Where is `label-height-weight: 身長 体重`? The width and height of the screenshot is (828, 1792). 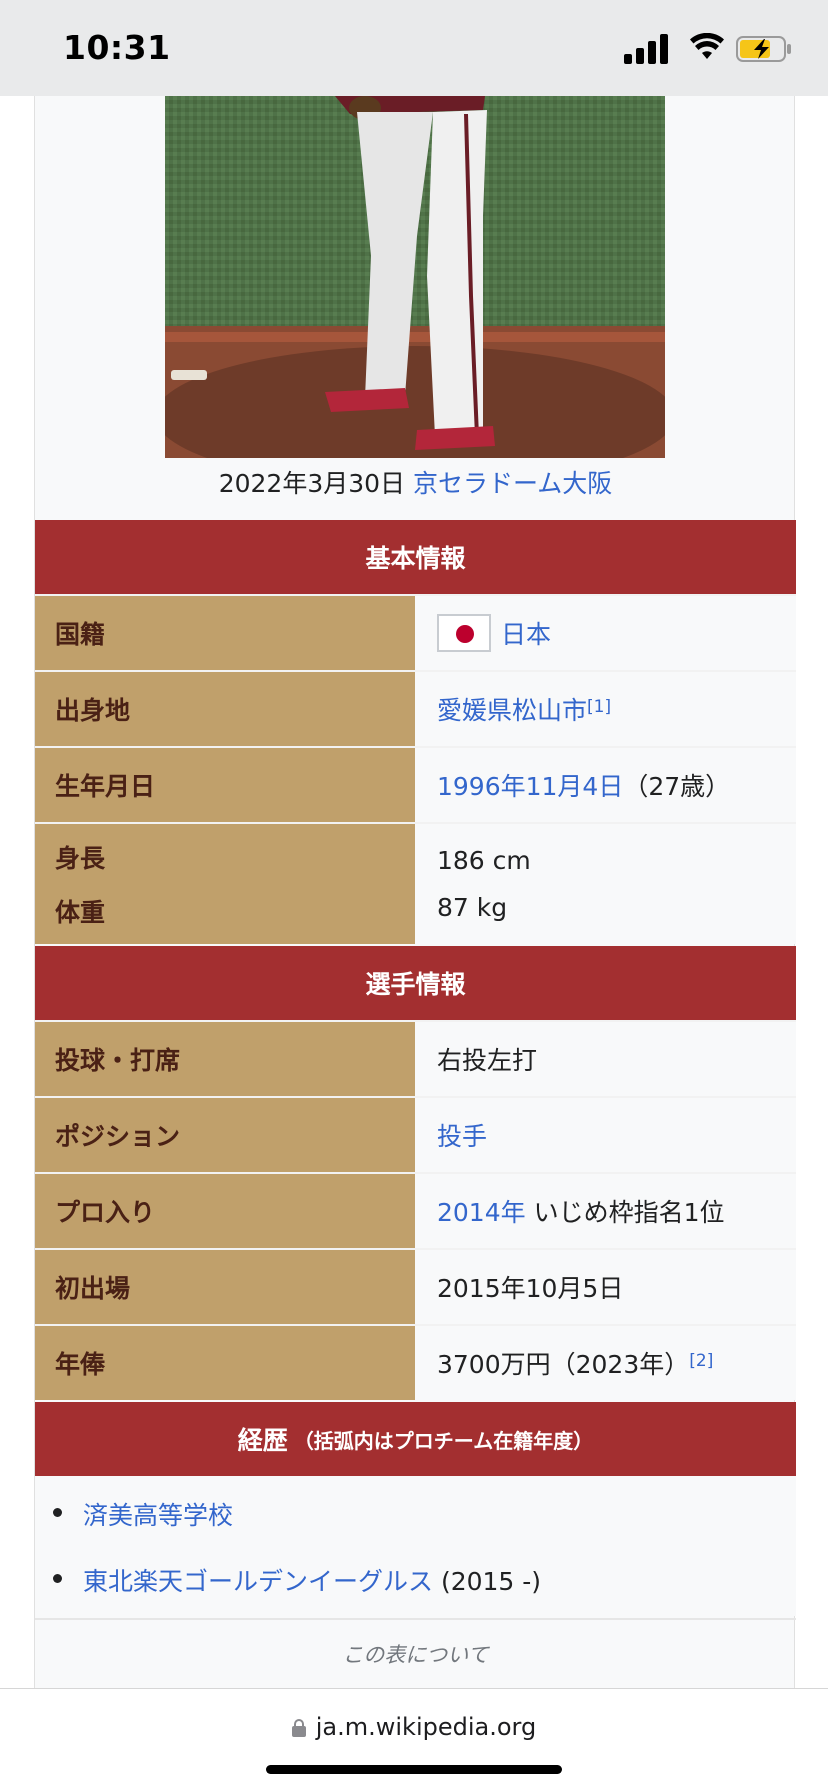
label-height-weight: 身長 体重 is located at coordinates (225, 884).